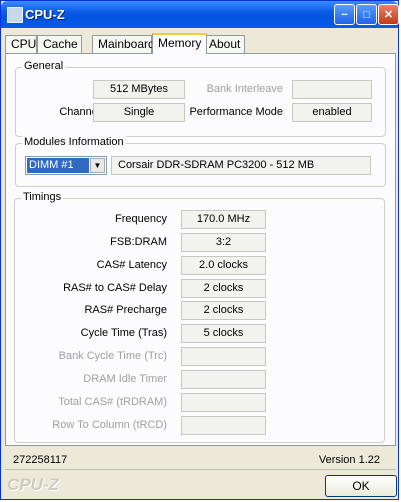 The width and height of the screenshot is (401, 502). What do you see at coordinates (125, 310) in the screenshot?
I see `timing-label-ras-precharge: RAS# Precharge` at bounding box center [125, 310].